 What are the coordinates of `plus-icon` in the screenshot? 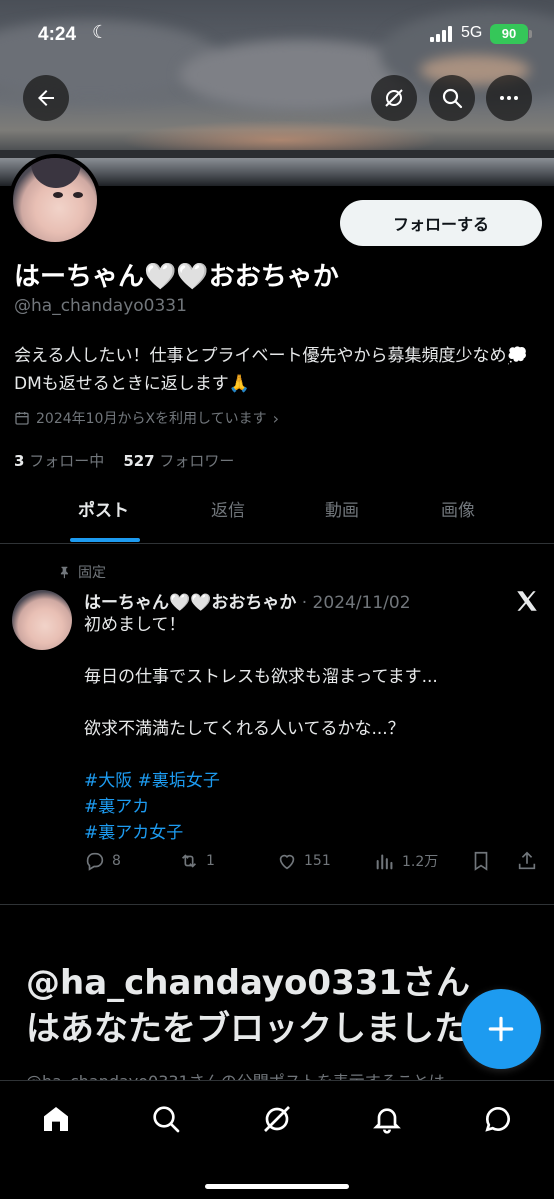 It's located at (501, 1029).